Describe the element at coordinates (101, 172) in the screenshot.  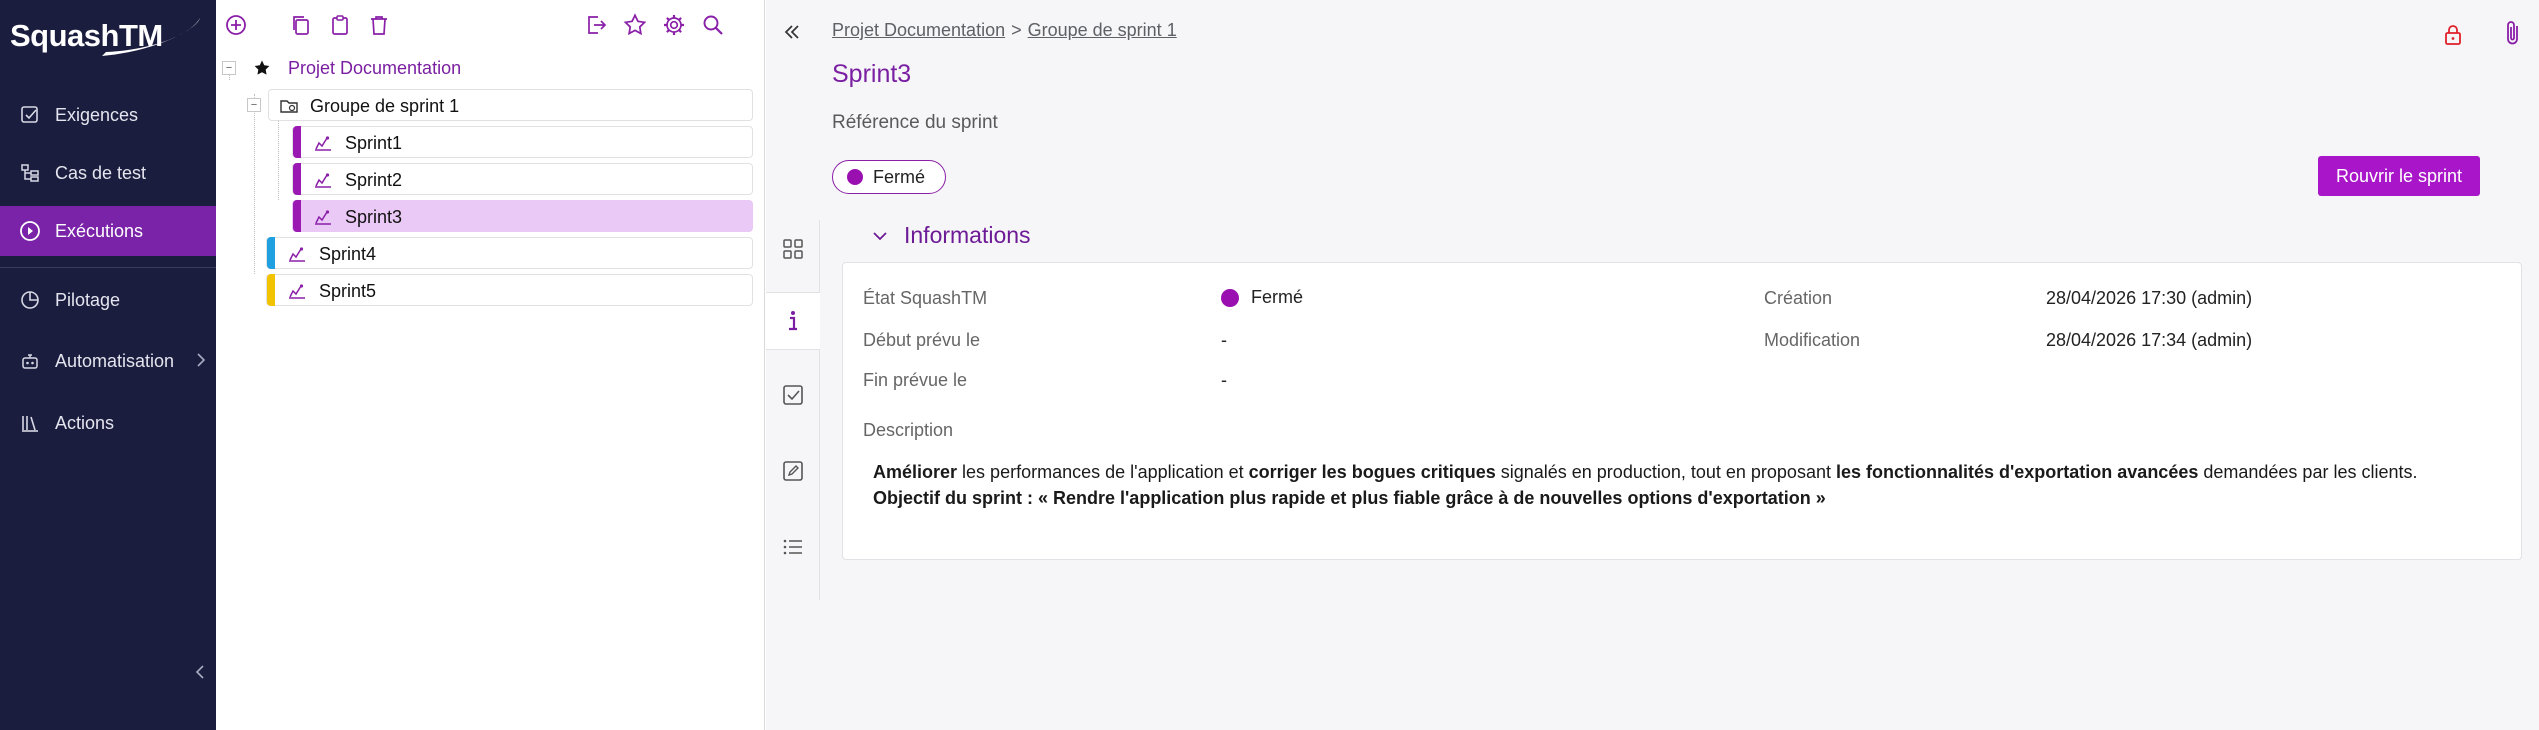
I see `nav-label: Cas de test` at that location.